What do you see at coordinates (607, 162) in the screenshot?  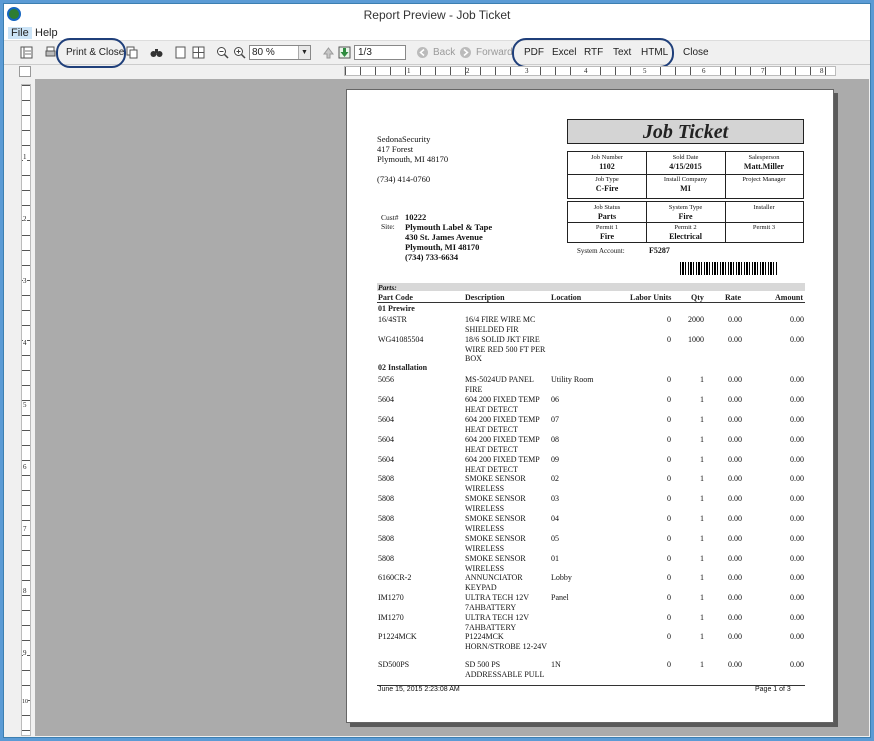 I see `job-number-cell: Job Number 1102` at bounding box center [607, 162].